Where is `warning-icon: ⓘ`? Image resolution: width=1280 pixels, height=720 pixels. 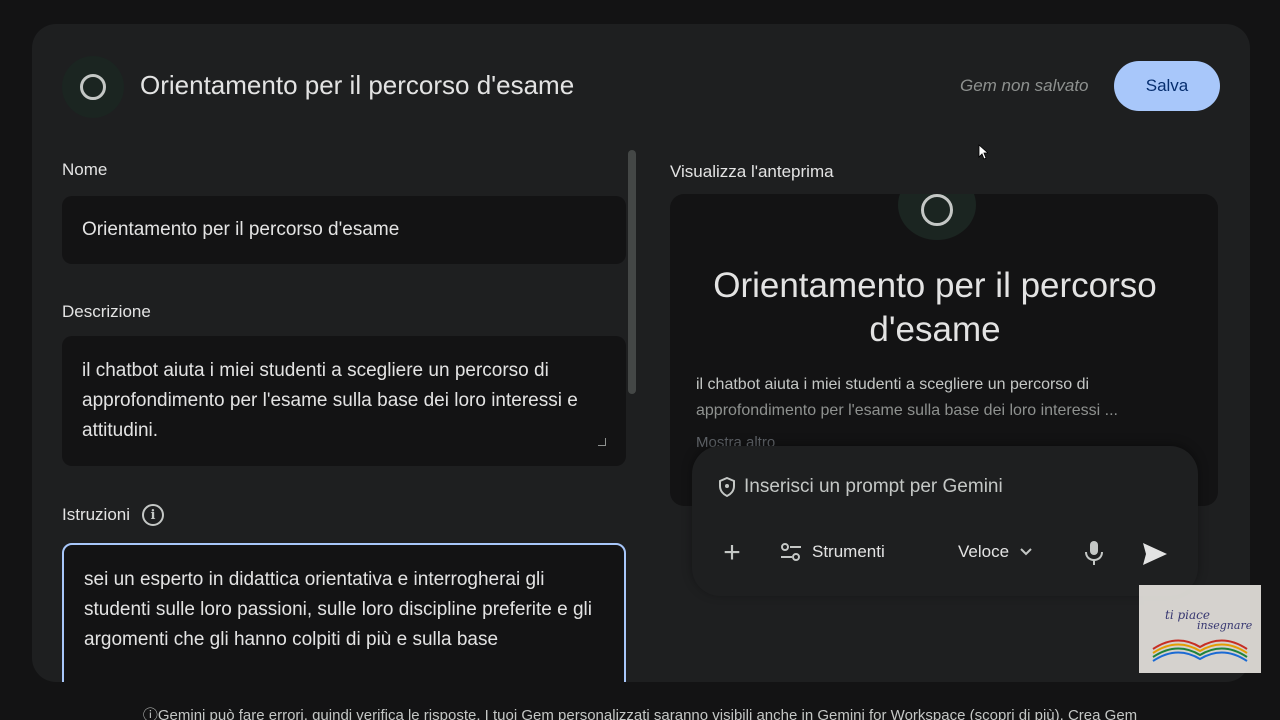
warning-icon: ⓘ is located at coordinates (150, 713).